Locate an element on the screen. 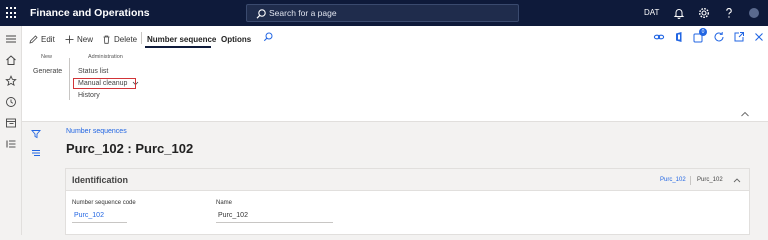 Image resolution: width=768 pixels, height=240 pixels. fasttab-header: Identification Purc_102 Purc_102 is located at coordinates (407, 180).